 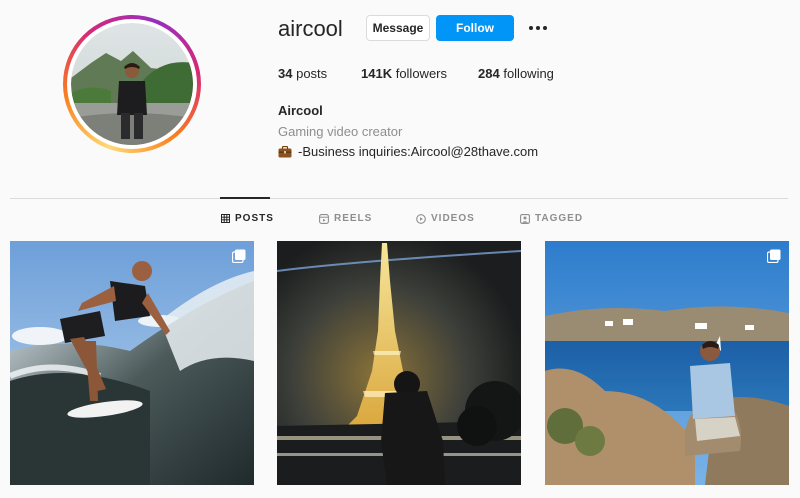 What do you see at coordinates (421, 73) in the screenshot?
I see `followers-label: followers` at bounding box center [421, 73].